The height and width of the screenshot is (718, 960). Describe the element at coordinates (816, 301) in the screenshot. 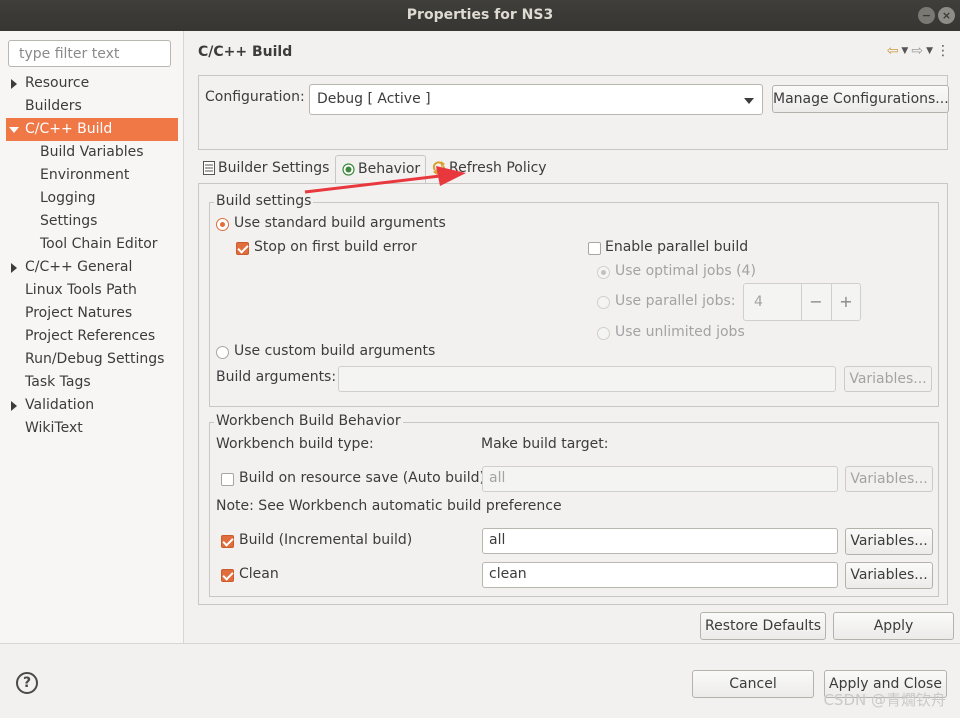

I see `decrement-button: −` at that location.